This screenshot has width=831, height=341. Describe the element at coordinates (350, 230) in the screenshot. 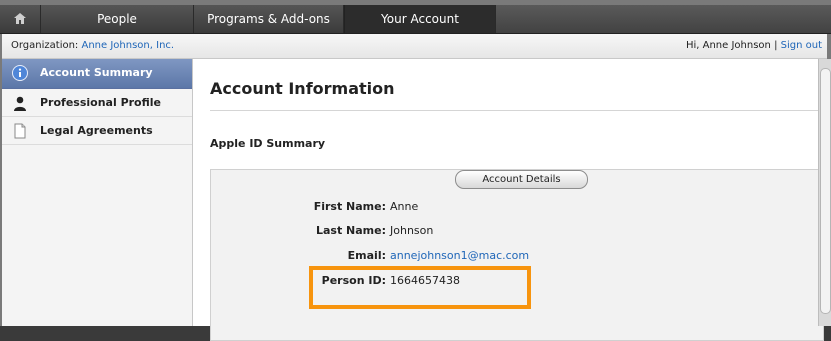

I see `last-name-label: Last Name:` at that location.